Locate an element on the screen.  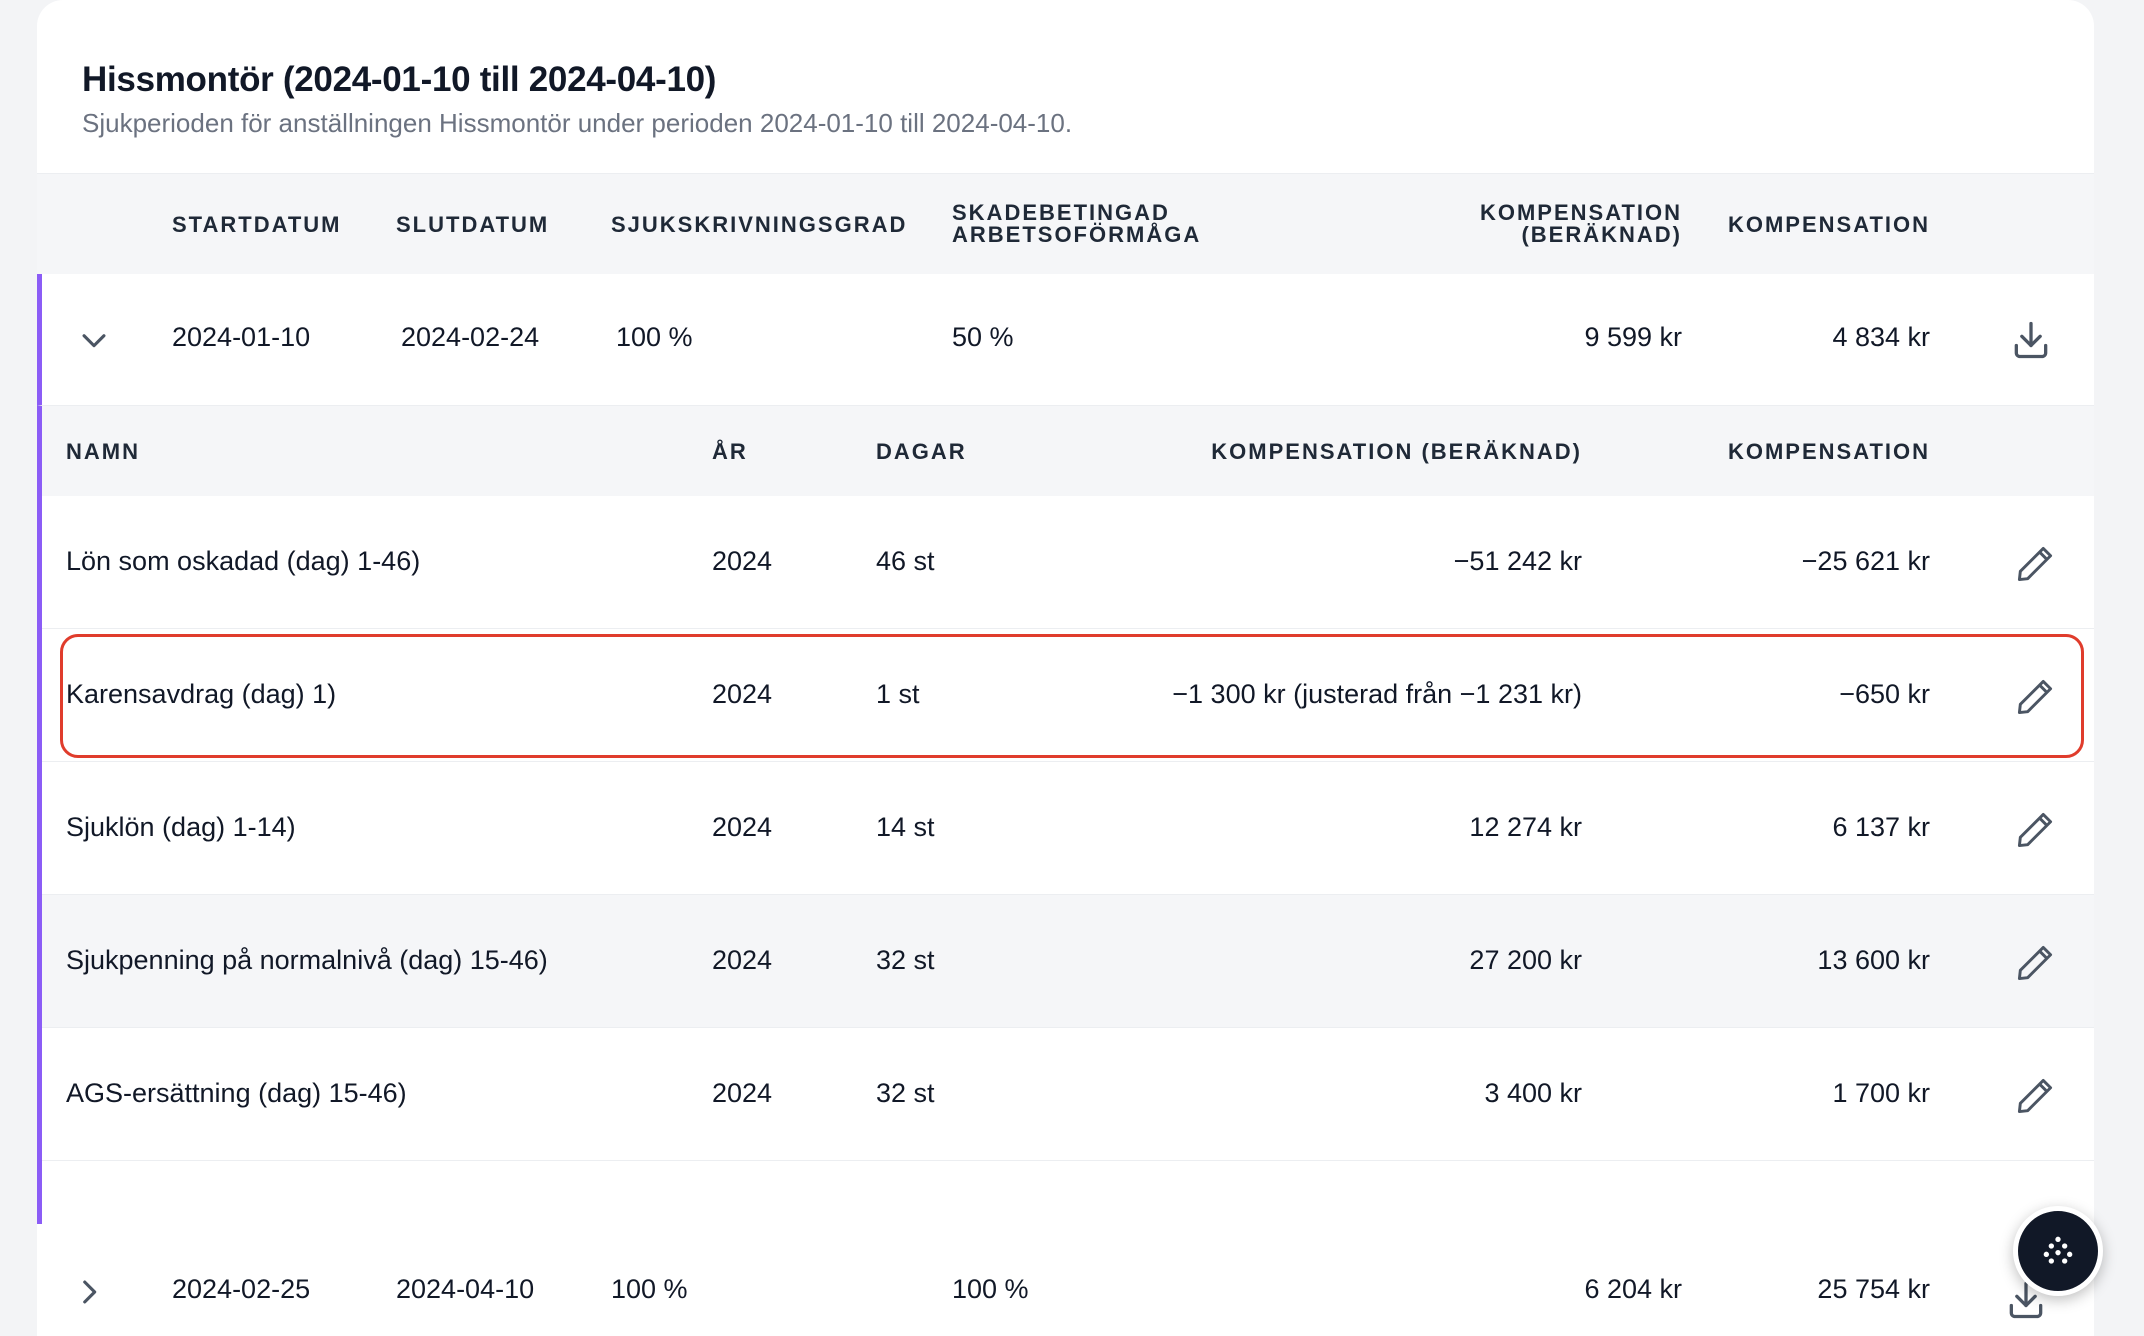
floating-action-button is located at coordinates (2058, 1251).